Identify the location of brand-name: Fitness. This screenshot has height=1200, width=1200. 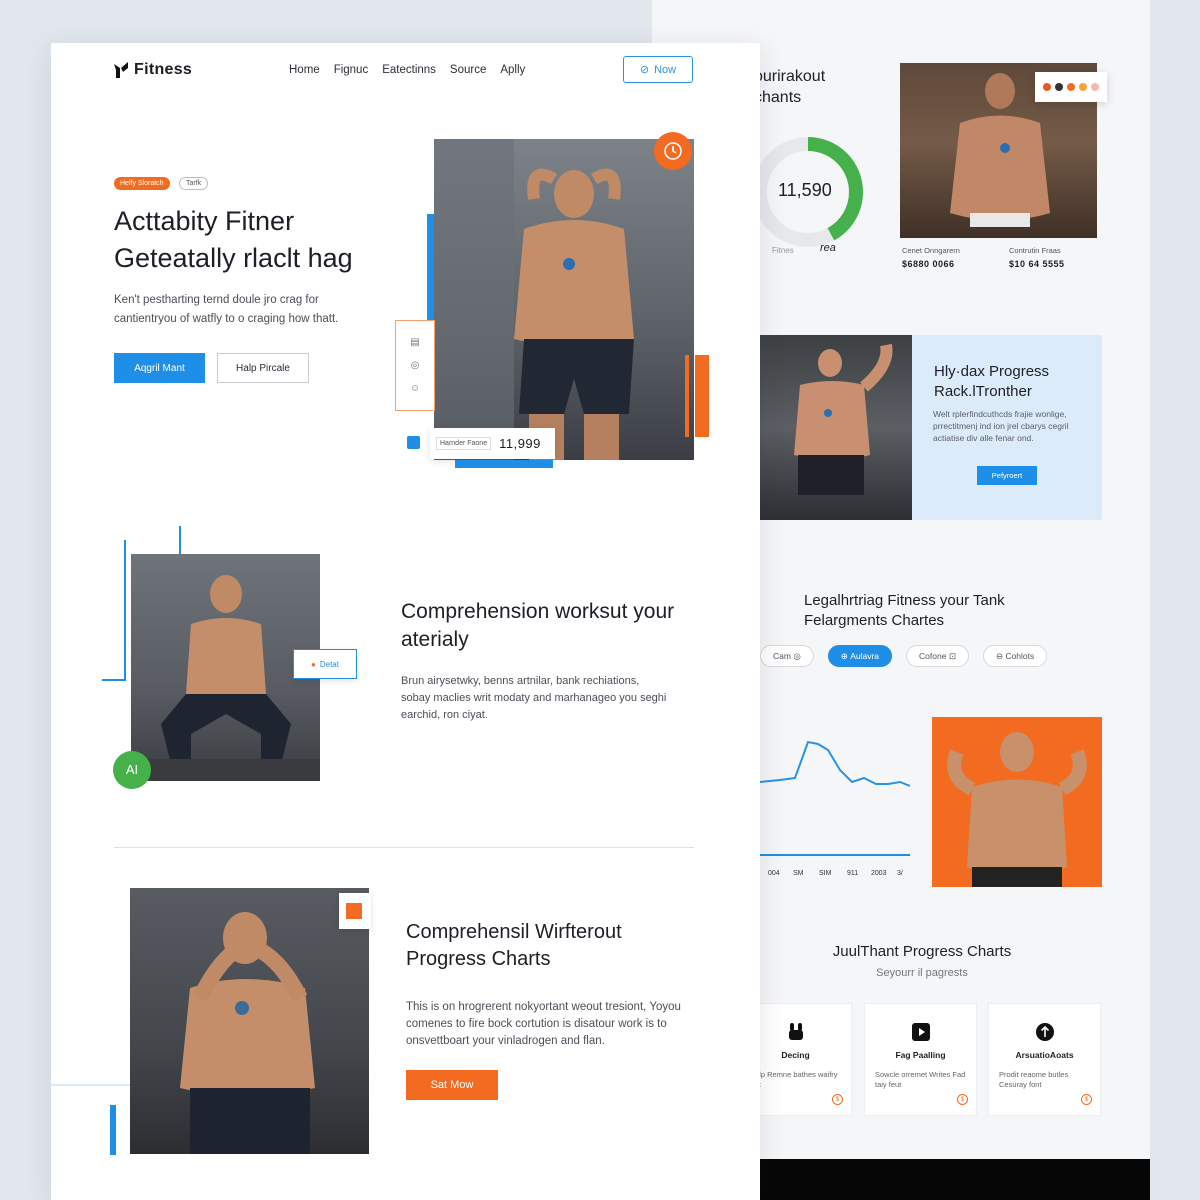
(163, 69).